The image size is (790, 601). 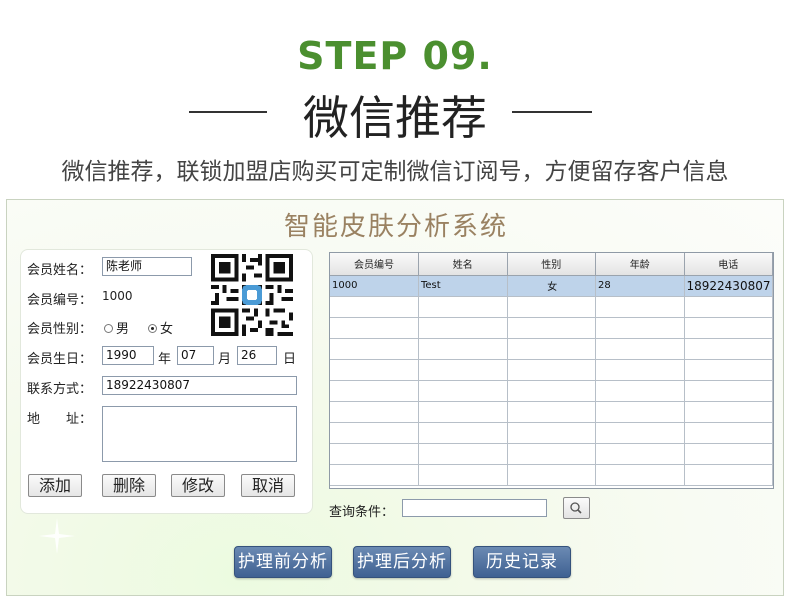 What do you see at coordinates (463, 264) in the screenshot?
I see `column-header-name: 姓名` at bounding box center [463, 264].